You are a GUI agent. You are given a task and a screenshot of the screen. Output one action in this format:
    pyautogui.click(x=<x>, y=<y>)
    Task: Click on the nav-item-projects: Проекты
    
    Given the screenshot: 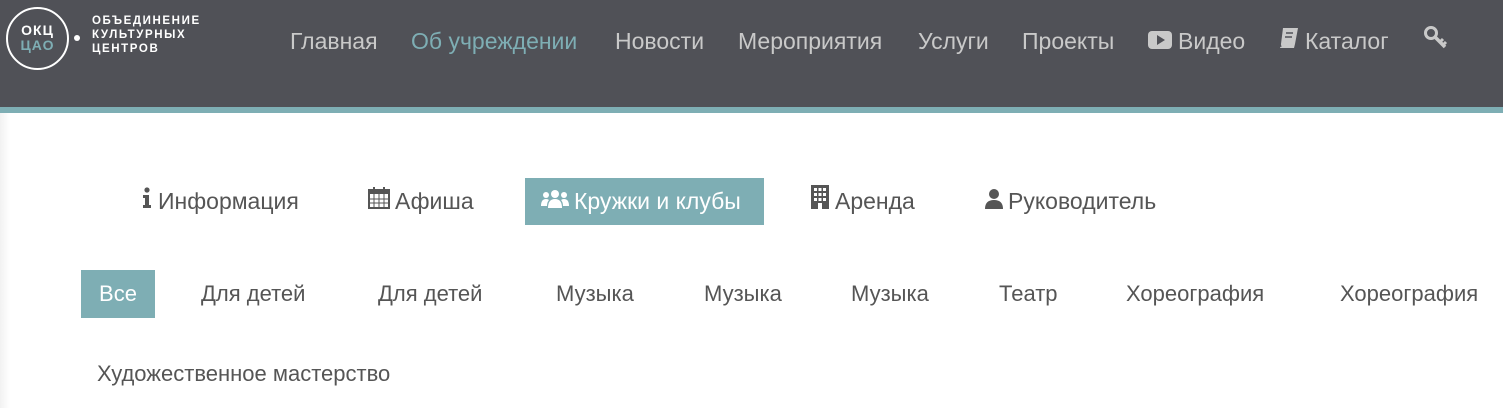 What is the action you would take?
    pyautogui.click(x=1068, y=41)
    